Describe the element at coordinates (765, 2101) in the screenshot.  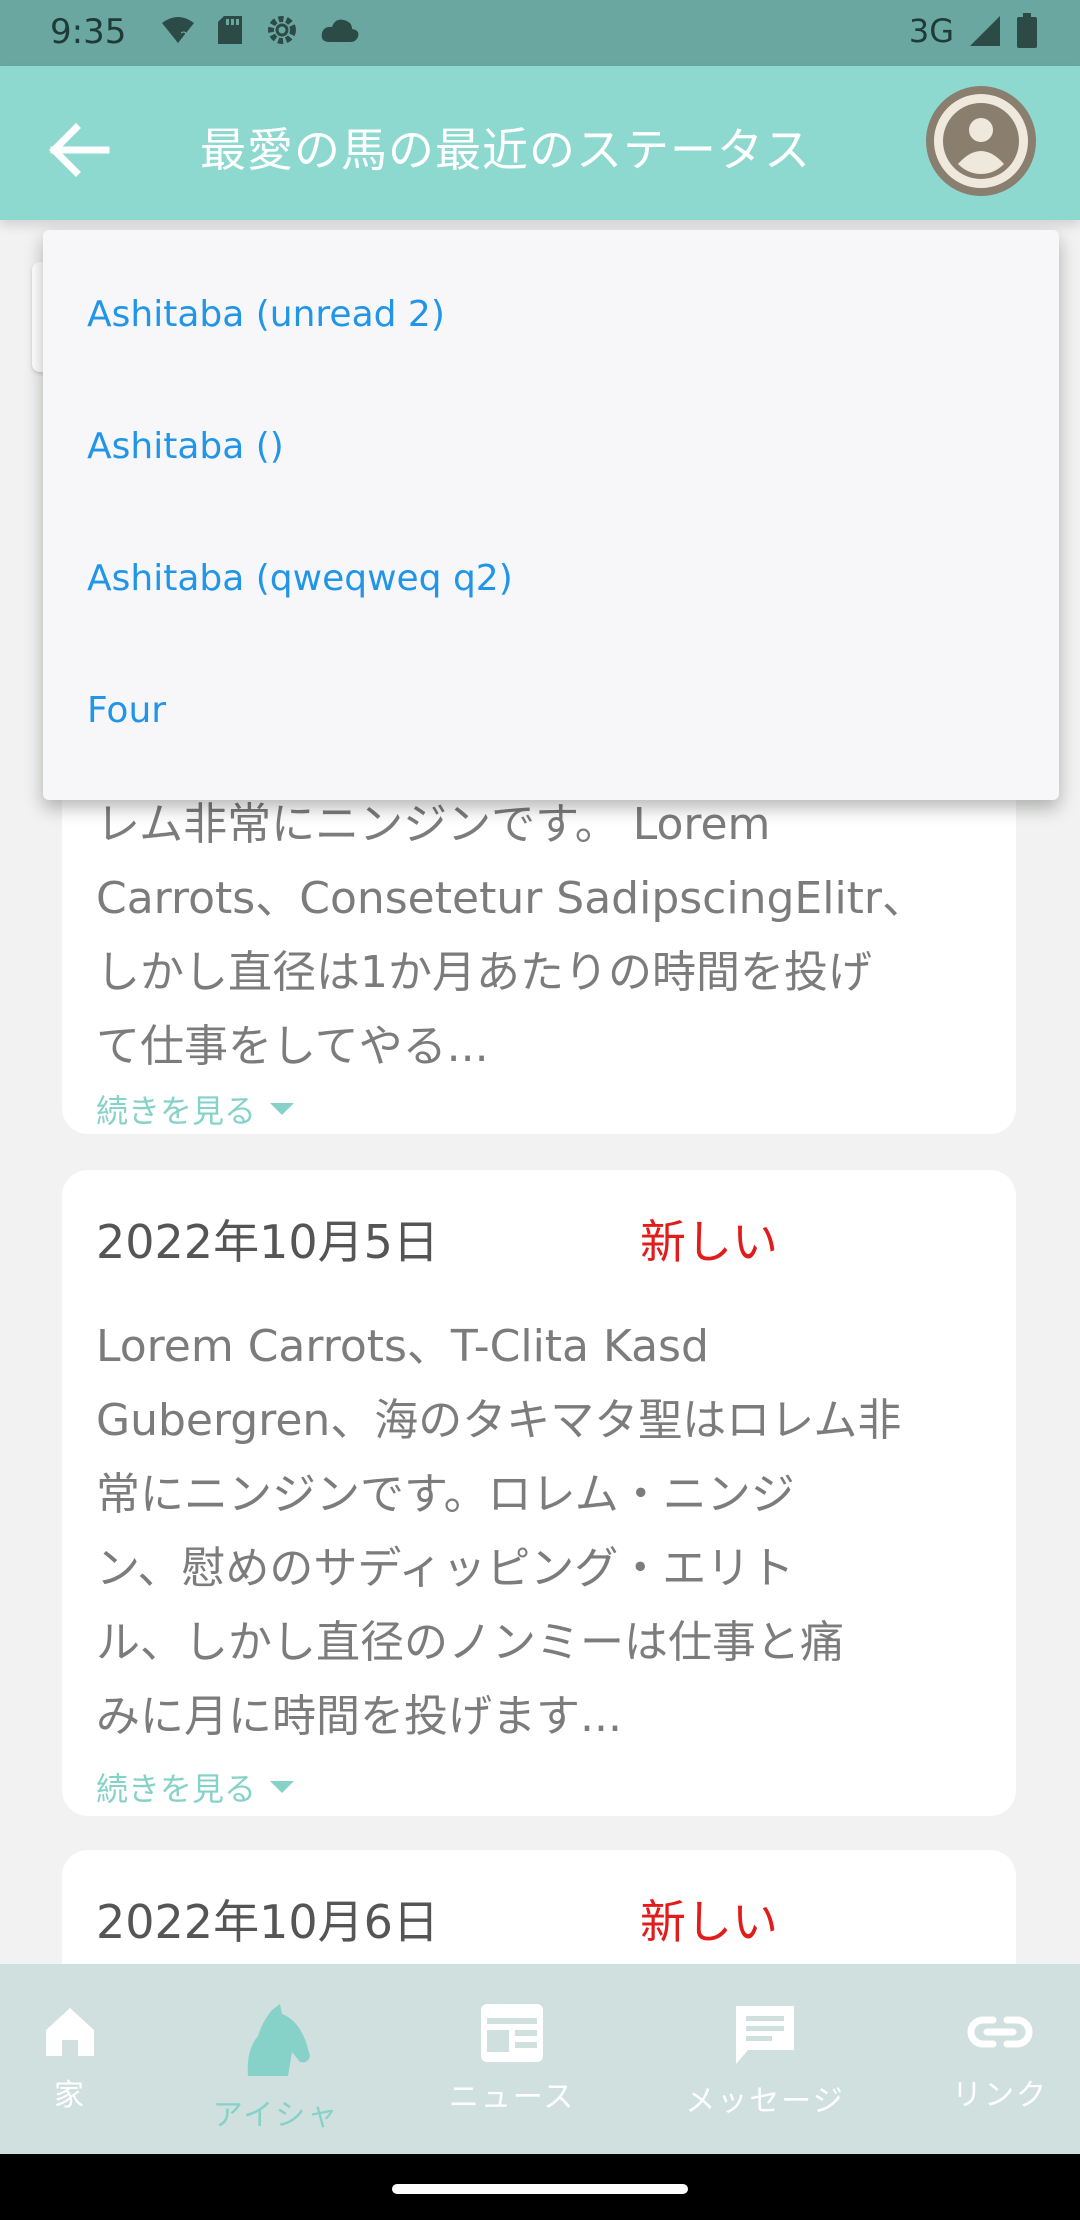
I see `nav-label: メッセージ` at that location.